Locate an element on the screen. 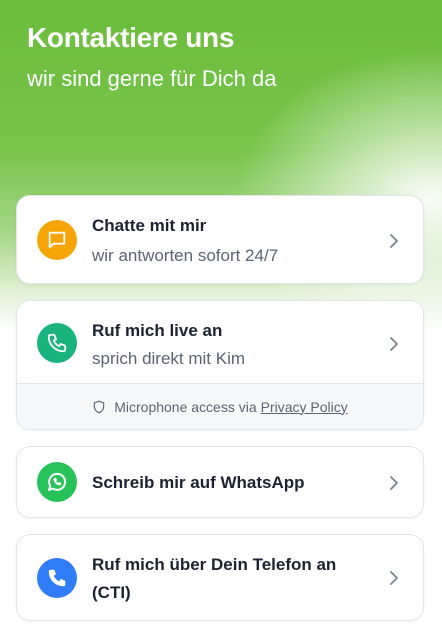 The image size is (442, 626). whatsapp-icon is located at coordinates (57, 482).